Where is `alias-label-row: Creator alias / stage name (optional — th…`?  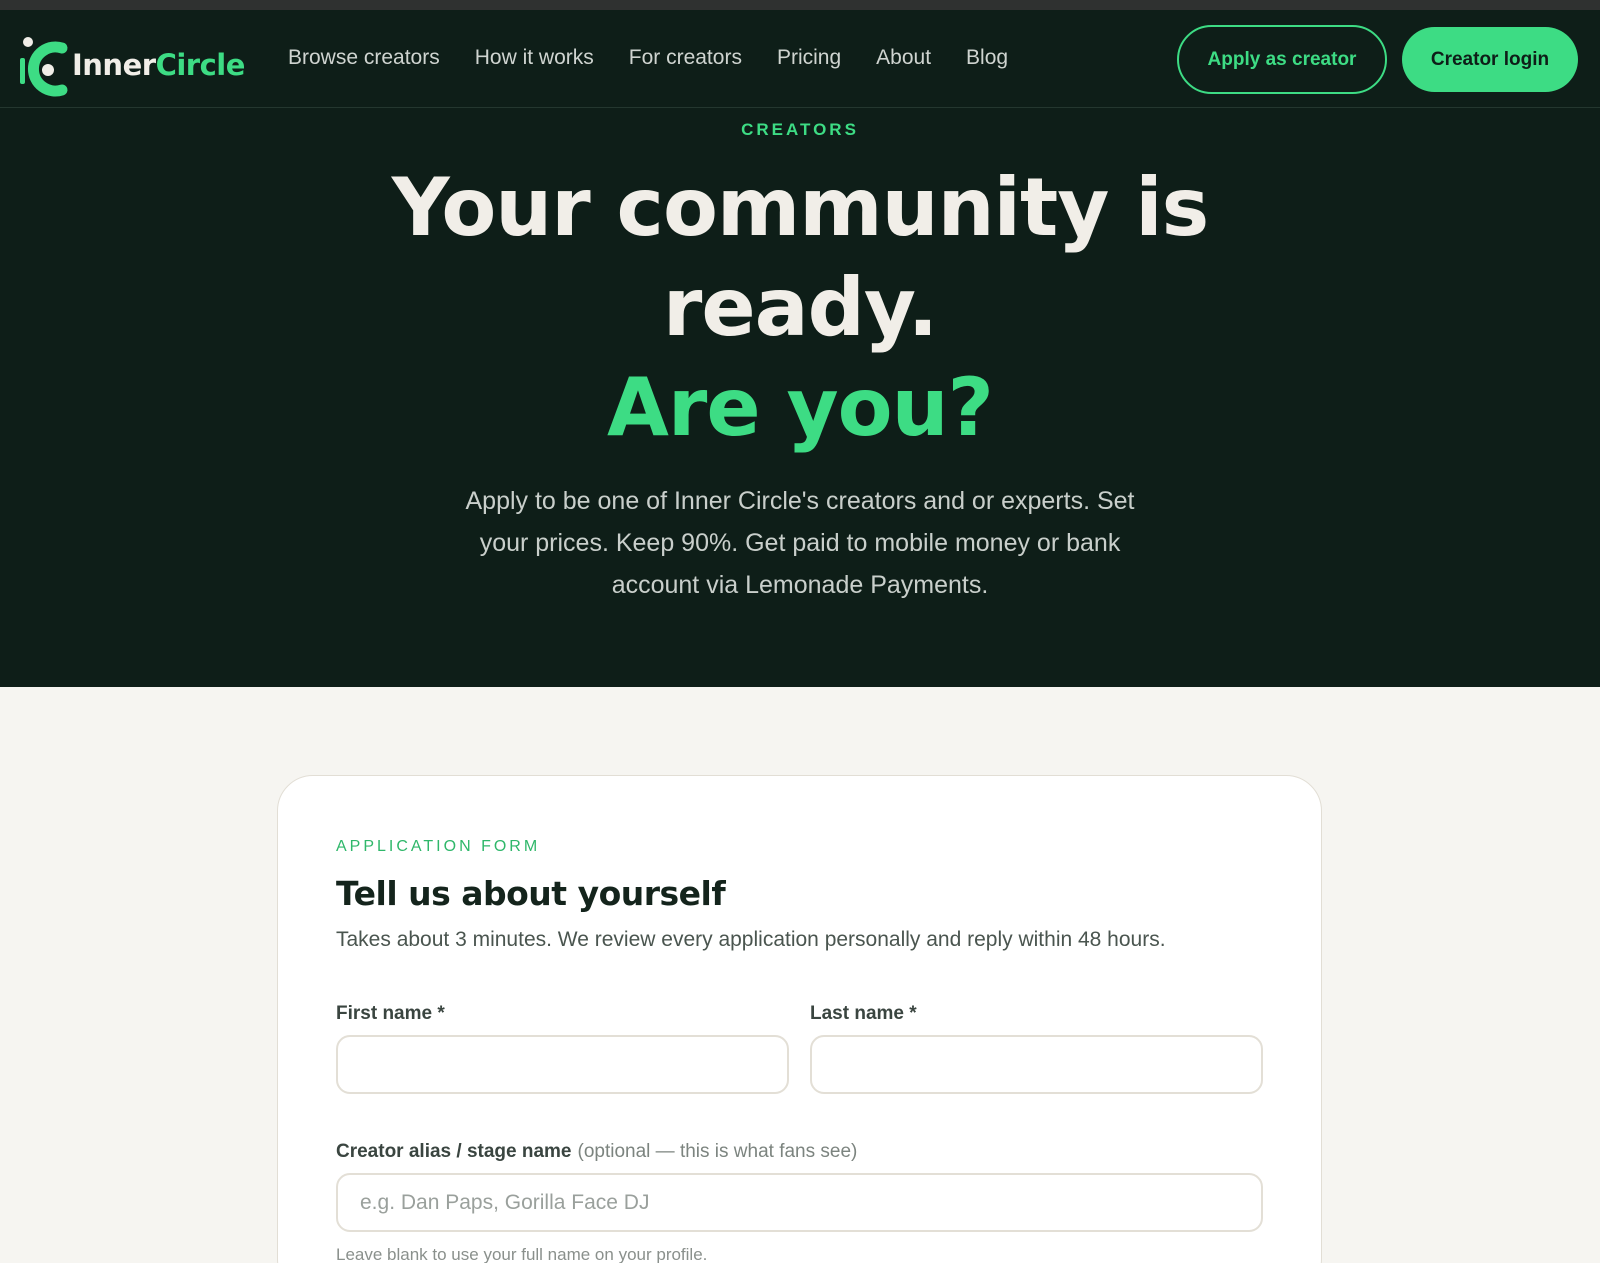 alias-label-row: Creator alias / stage name (optional — th… is located at coordinates (596, 1152).